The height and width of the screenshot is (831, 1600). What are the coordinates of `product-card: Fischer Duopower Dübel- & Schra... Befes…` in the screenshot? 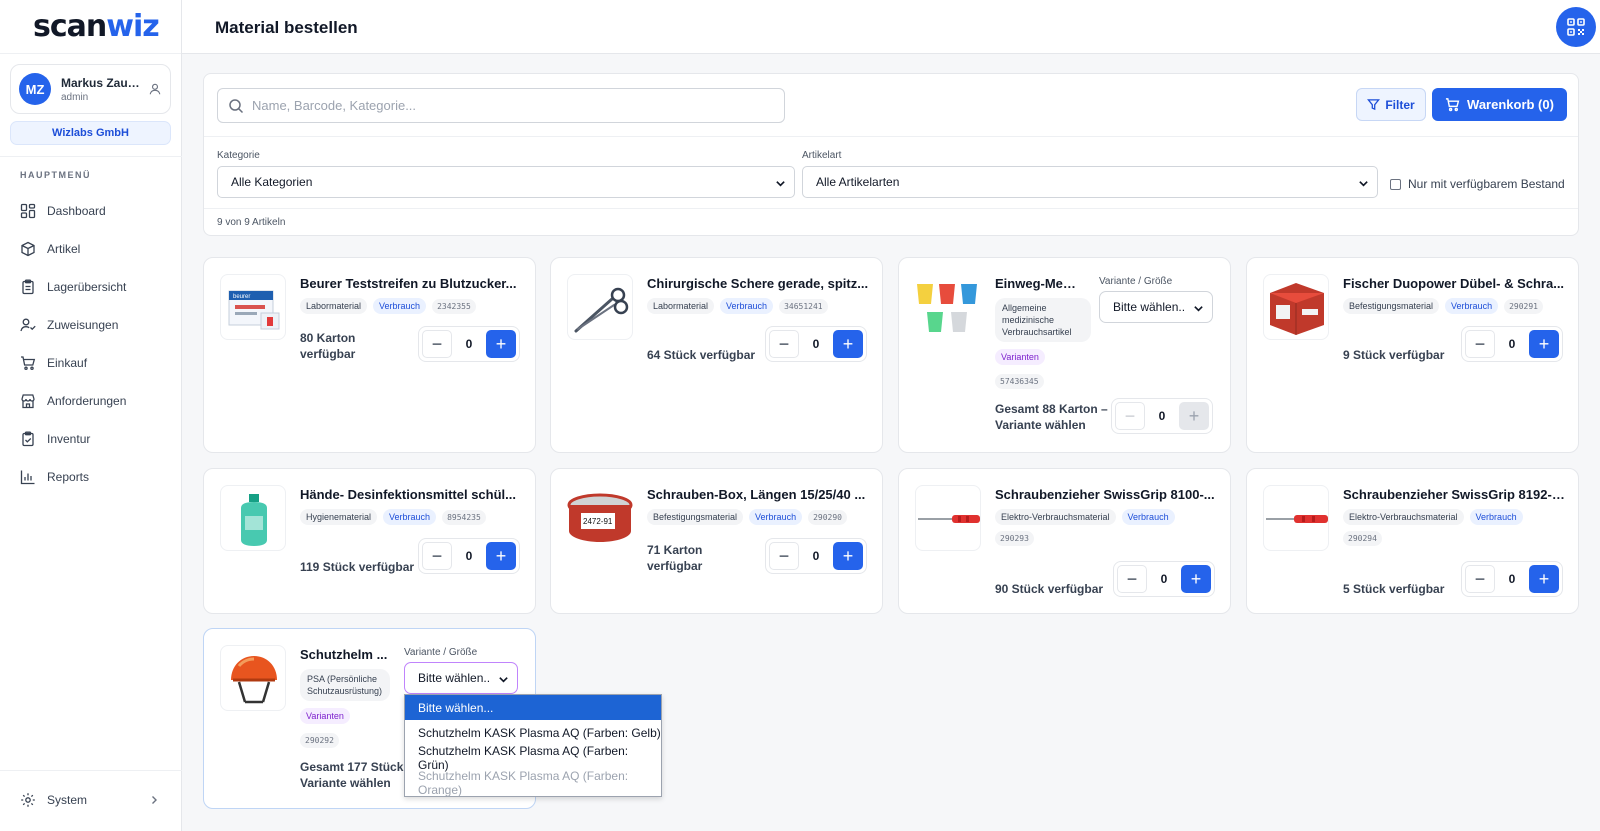 It's located at (1412, 355).